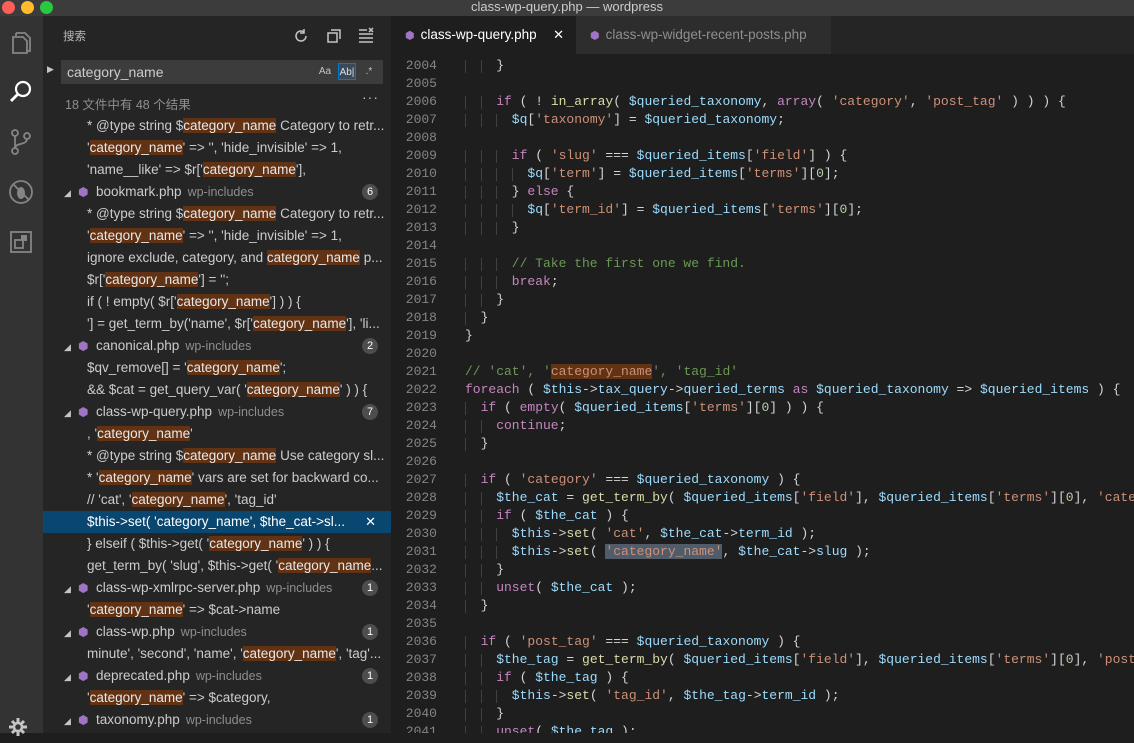 The image size is (1134, 743). I want to click on code-text: } else {, so click(543, 192).